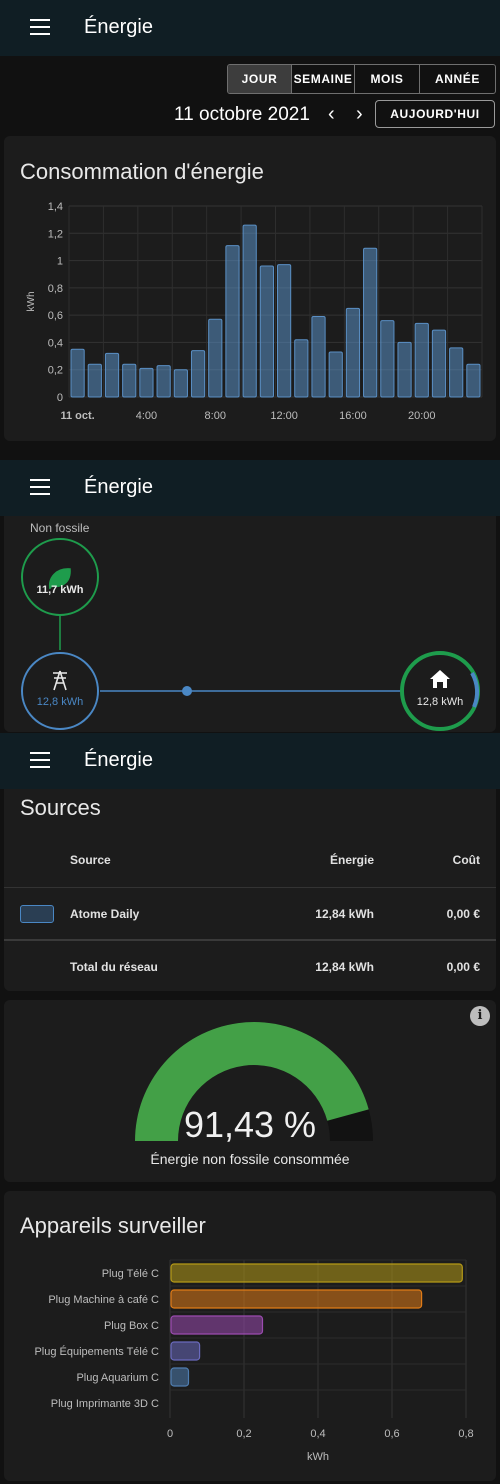 The image size is (500, 1484). I want to click on tab-year: ANNÉE, so click(457, 79).